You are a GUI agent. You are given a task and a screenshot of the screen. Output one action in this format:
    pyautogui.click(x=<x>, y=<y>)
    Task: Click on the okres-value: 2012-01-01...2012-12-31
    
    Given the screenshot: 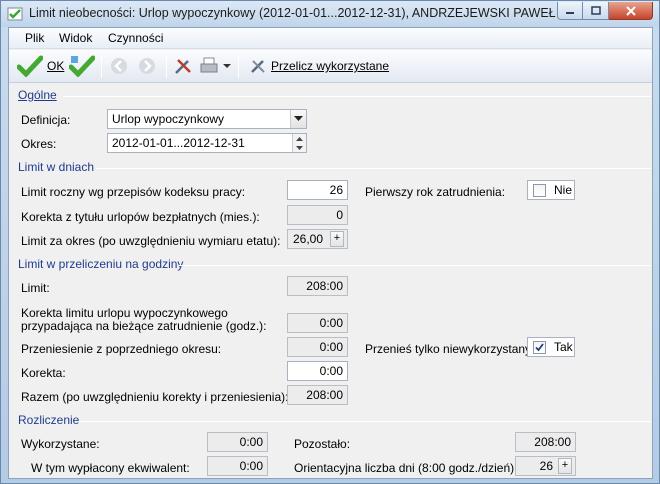 What is the action you would take?
    pyautogui.click(x=178, y=143)
    